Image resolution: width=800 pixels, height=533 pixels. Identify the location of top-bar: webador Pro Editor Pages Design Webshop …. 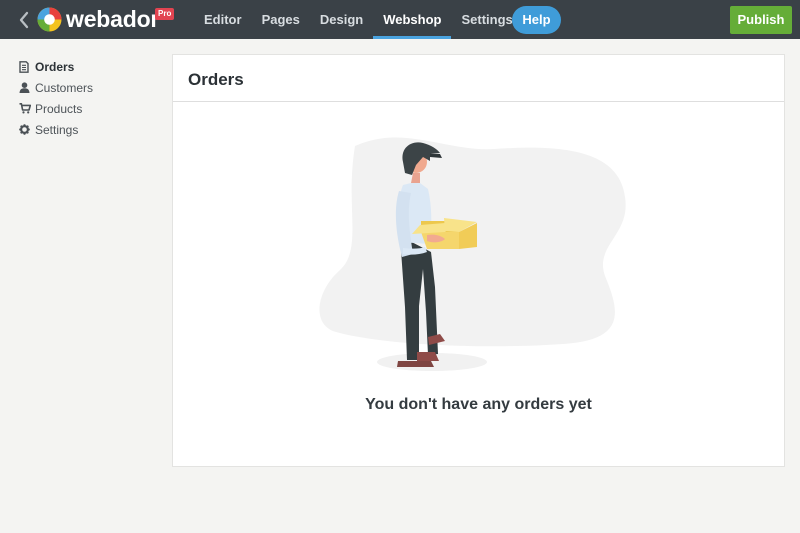
(400, 19).